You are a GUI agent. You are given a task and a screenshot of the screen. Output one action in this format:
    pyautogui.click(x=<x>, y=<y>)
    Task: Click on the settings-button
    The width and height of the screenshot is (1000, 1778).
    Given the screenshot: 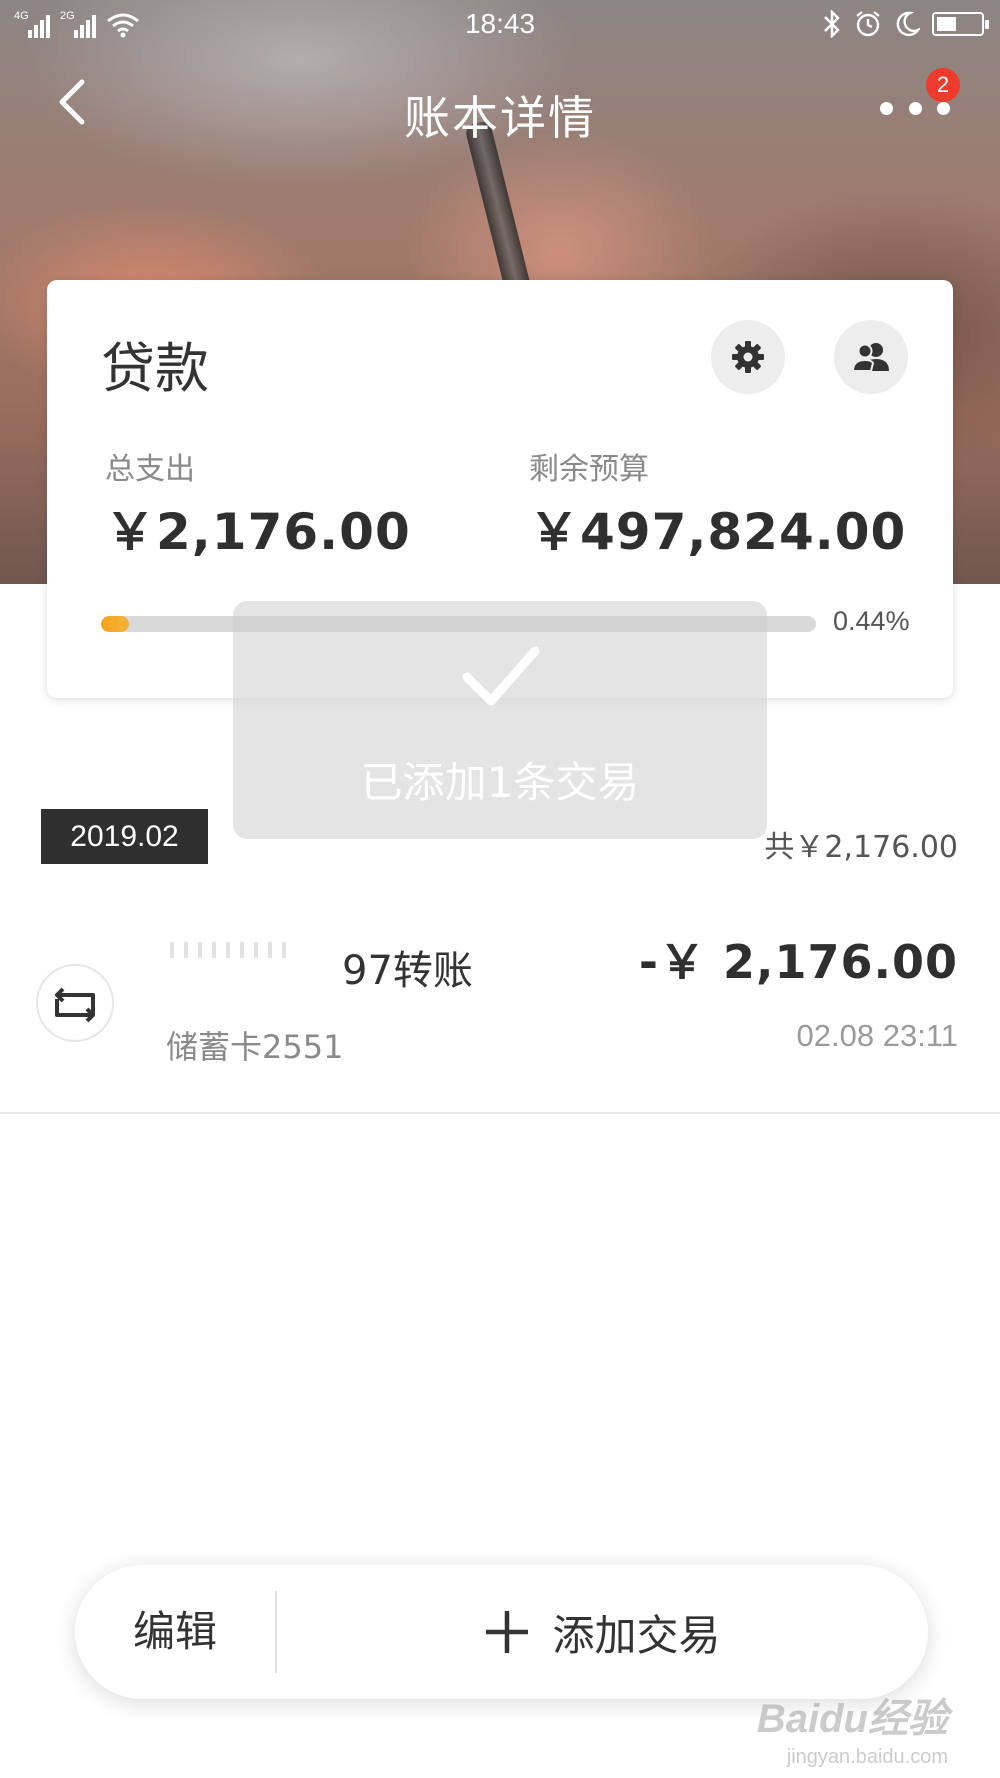 What is the action you would take?
    pyautogui.click(x=748, y=357)
    